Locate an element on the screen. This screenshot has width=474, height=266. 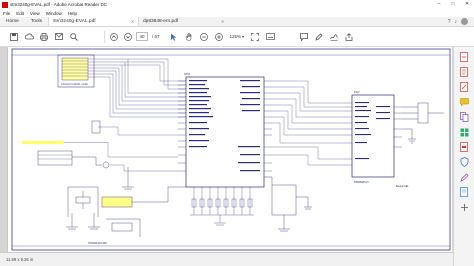
menu-edit: Edit is located at coordinates (20, 13).